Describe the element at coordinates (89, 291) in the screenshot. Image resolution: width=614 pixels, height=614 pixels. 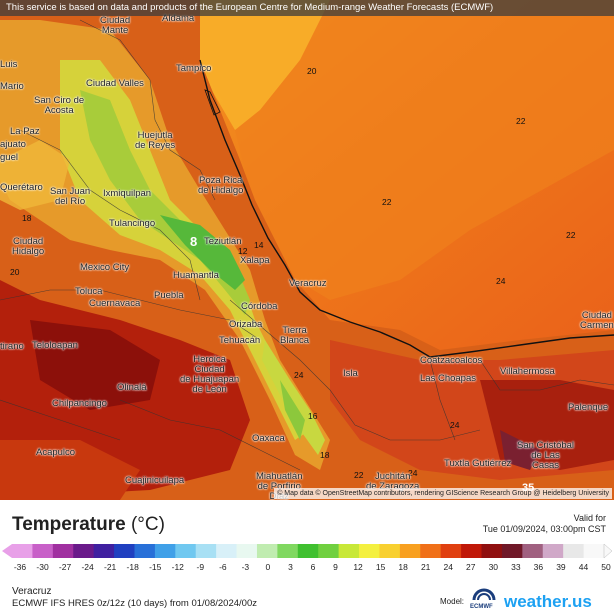
I see `city-label: Toluca` at that location.